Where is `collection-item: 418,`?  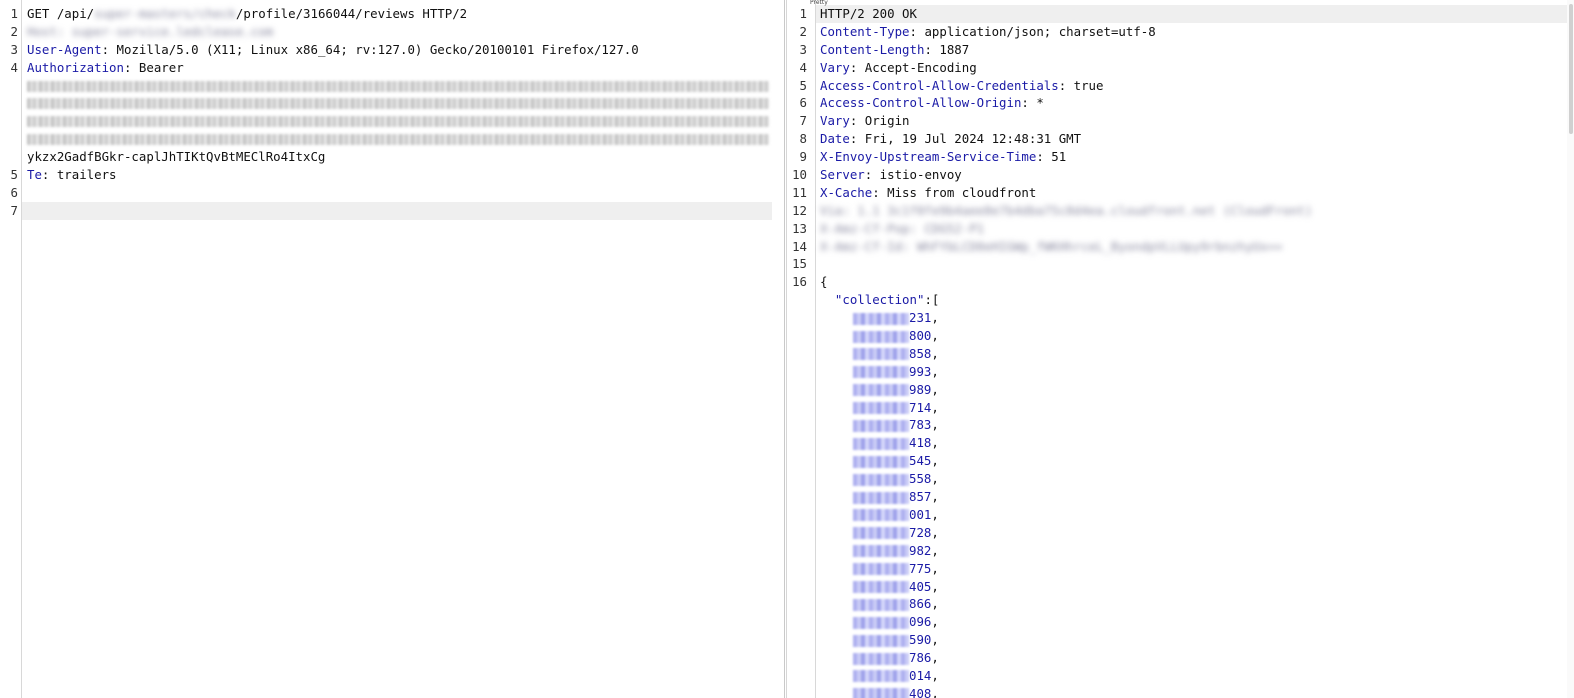
collection-item: 418, is located at coordinates (1180, 443).